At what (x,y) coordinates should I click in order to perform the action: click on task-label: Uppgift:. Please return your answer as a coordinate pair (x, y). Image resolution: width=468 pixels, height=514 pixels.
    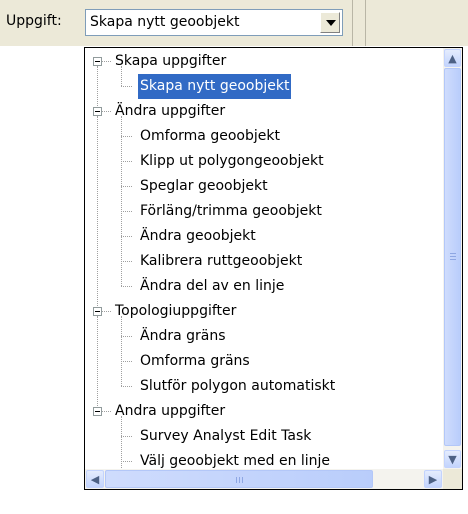
    Looking at the image, I should click on (34, 21).